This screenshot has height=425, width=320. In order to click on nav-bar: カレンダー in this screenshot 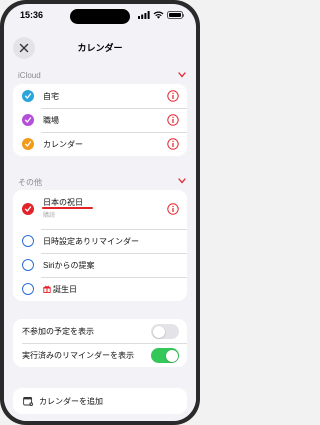, I will do `click(100, 46)`.